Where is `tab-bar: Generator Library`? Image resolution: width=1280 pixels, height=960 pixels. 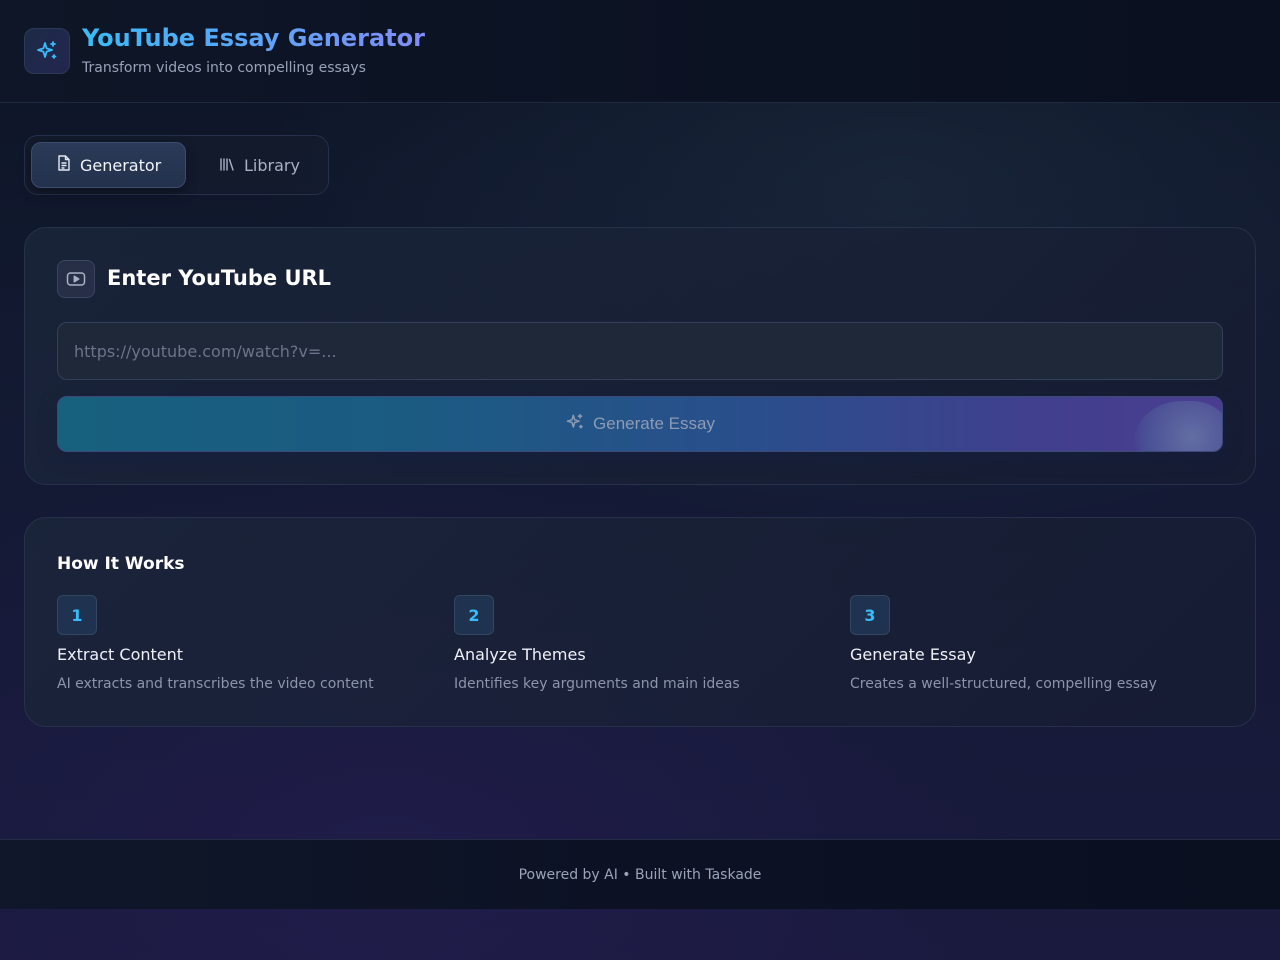 tab-bar: Generator Library is located at coordinates (176, 165).